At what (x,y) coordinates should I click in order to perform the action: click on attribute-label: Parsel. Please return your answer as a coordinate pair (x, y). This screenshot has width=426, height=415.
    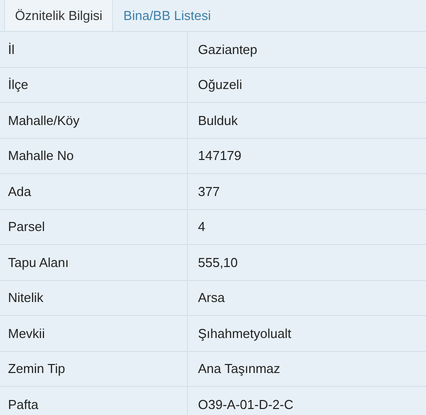
    Looking at the image, I should click on (26, 226).